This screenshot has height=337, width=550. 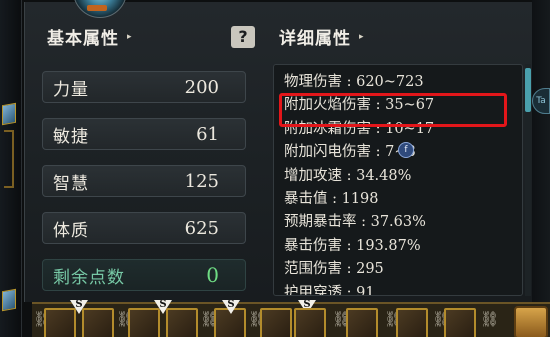 What do you see at coordinates (71, 89) in the screenshot?
I see `attr-label: 力量` at bounding box center [71, 89].